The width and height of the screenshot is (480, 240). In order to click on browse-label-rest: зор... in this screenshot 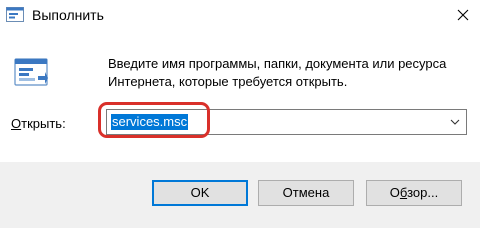, I will do `click(423, 192)`.